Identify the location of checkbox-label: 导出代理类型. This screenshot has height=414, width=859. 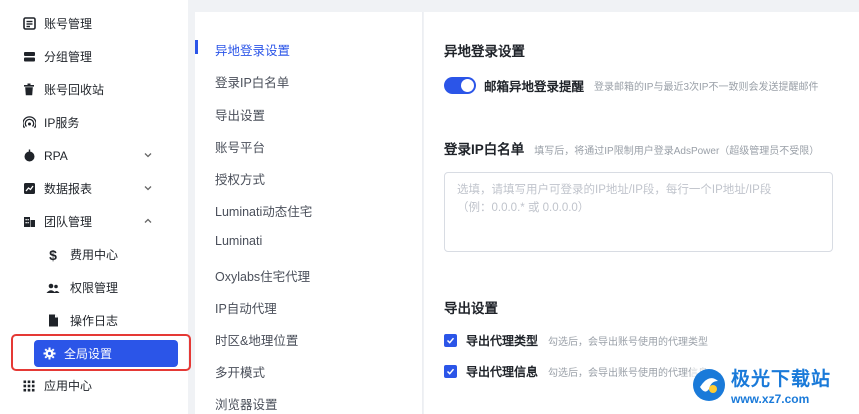
(502, 341).